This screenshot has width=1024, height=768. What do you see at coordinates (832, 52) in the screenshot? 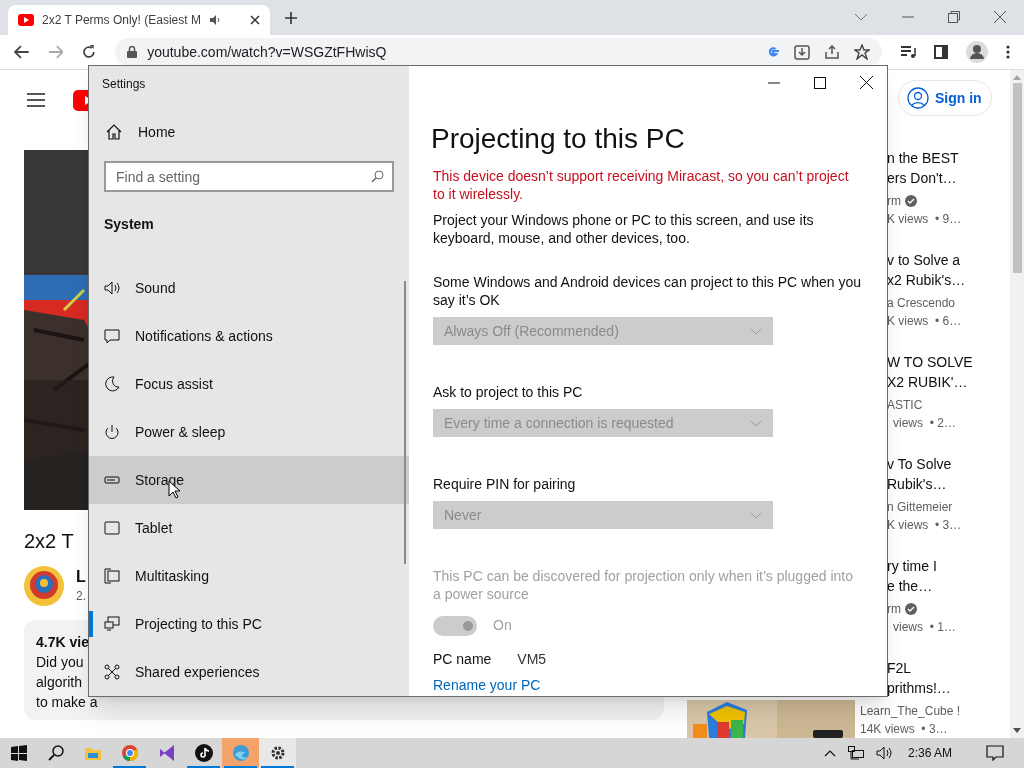
I see `share-icon` at bounding box center [832, 52].